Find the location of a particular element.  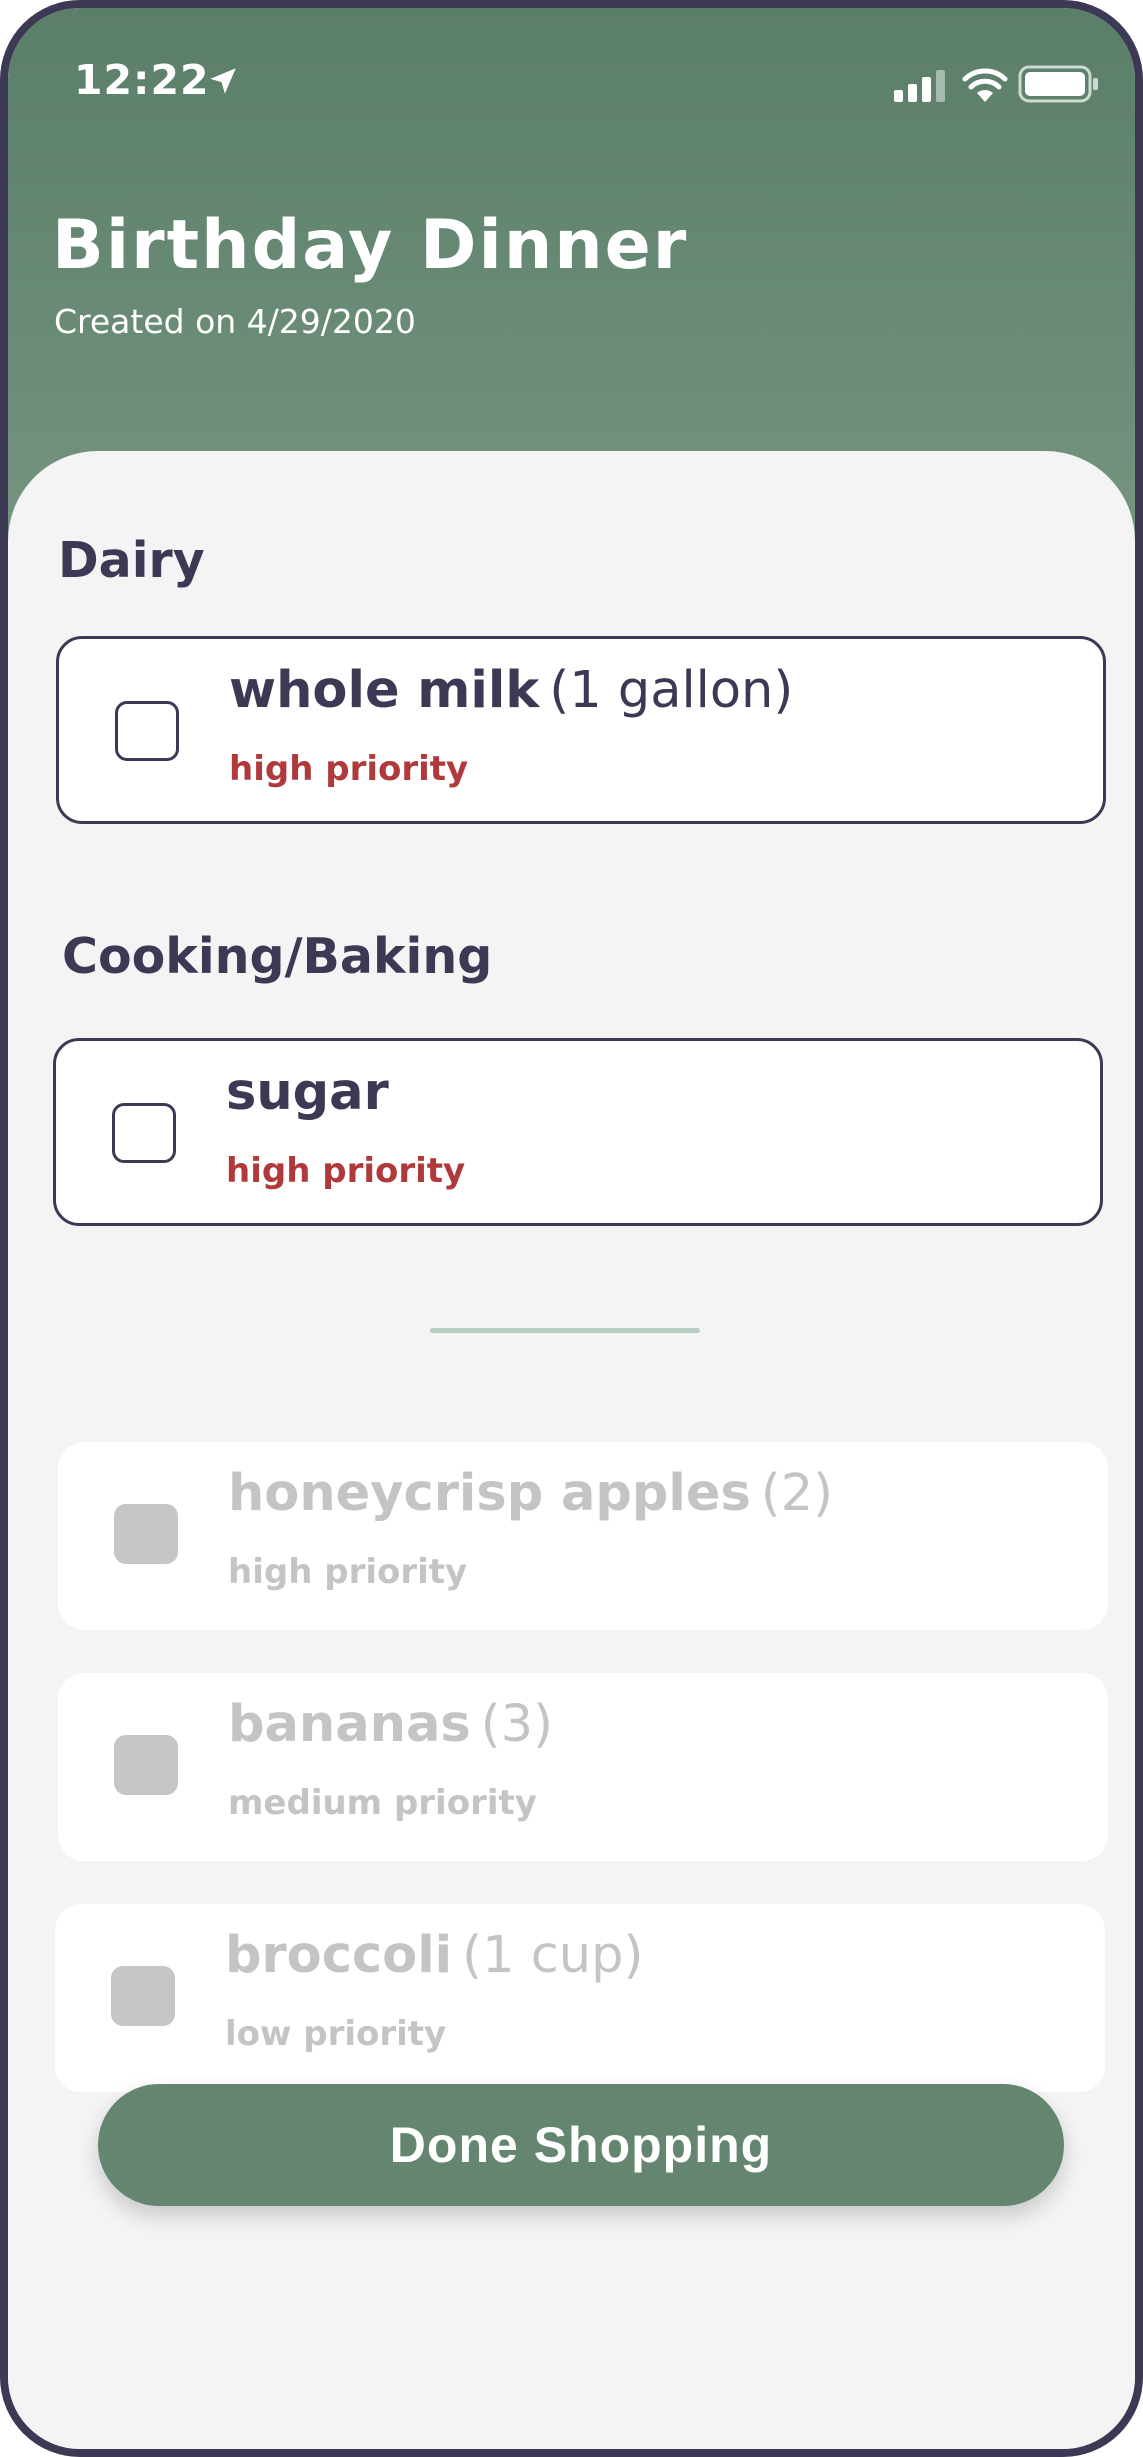

item-title: whole milk (1 gallon) is located at coordinates (511, 690).